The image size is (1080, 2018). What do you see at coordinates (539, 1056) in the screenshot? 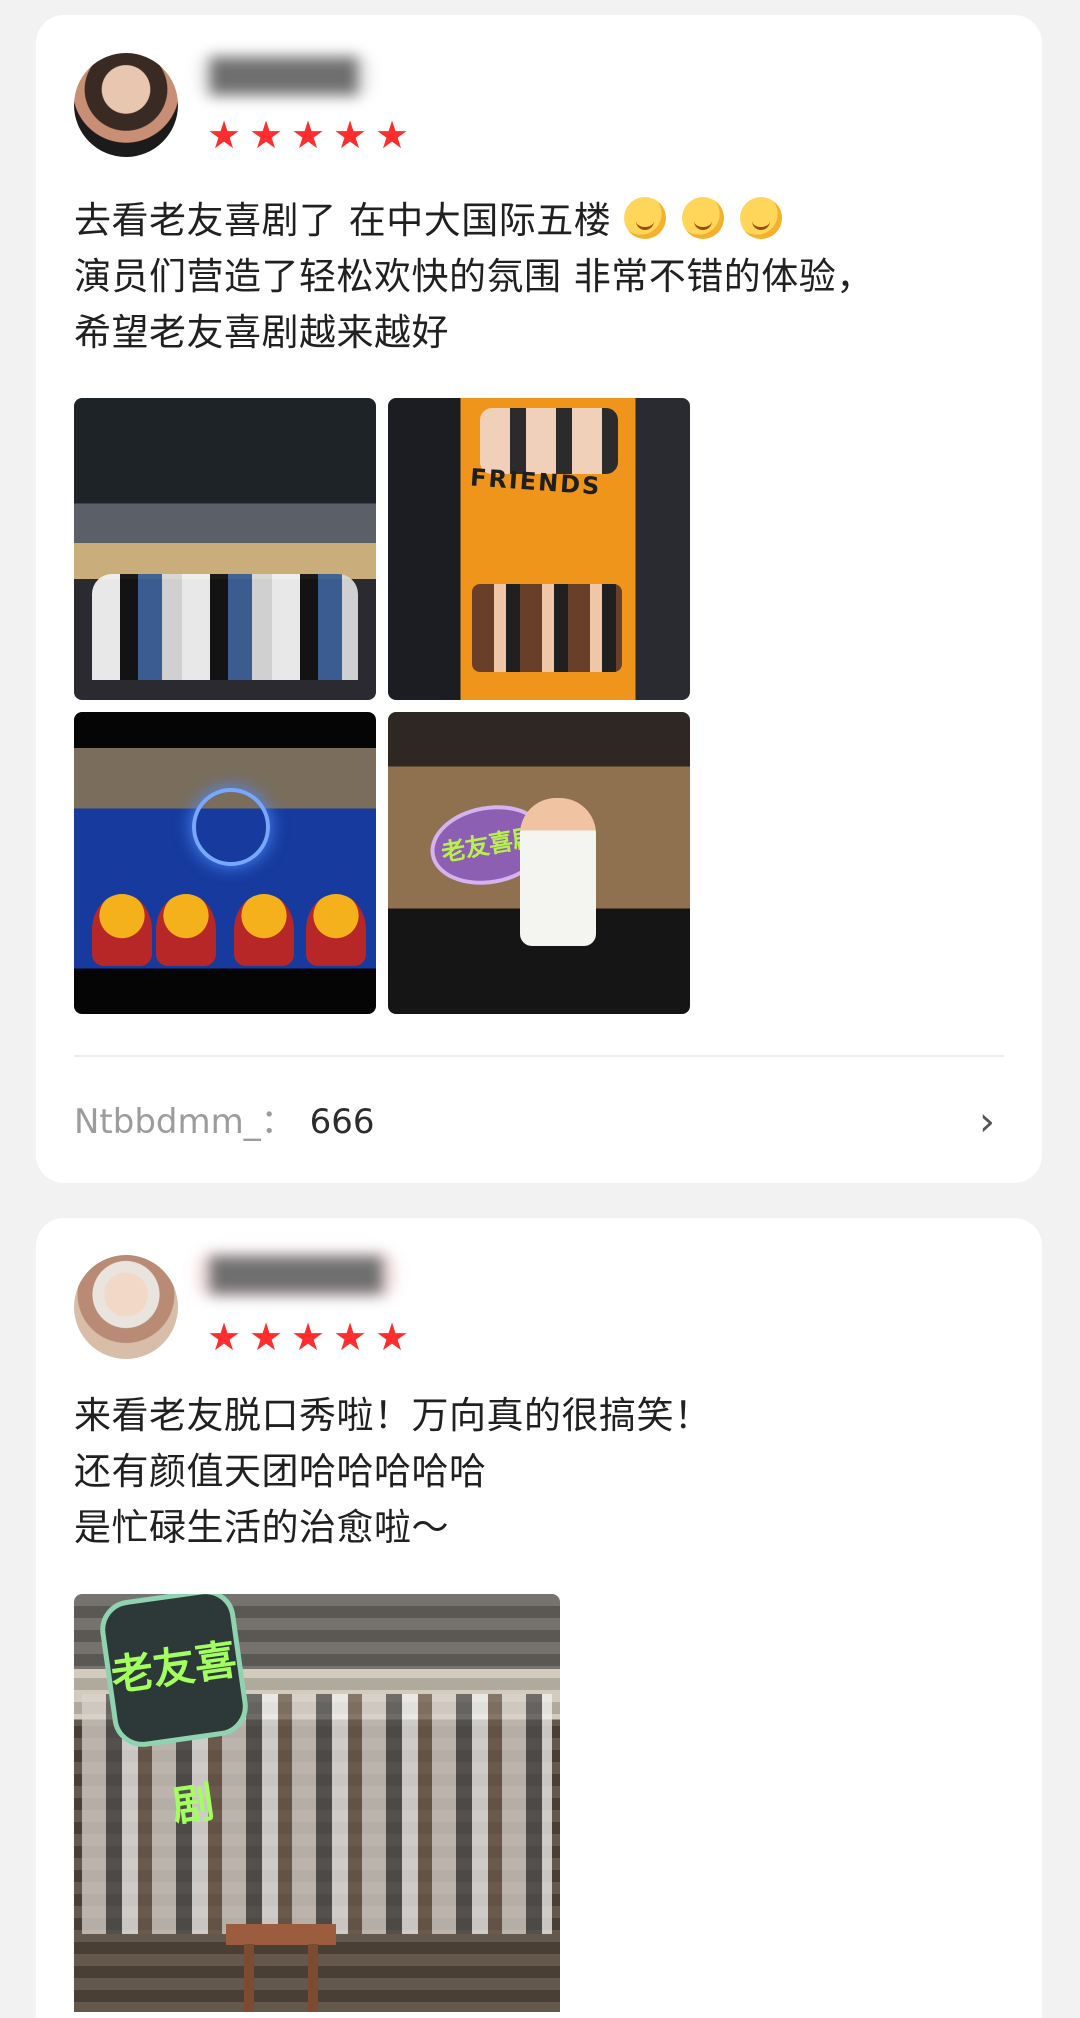
I see `comment-divider` at bounding box center [539, 1056].